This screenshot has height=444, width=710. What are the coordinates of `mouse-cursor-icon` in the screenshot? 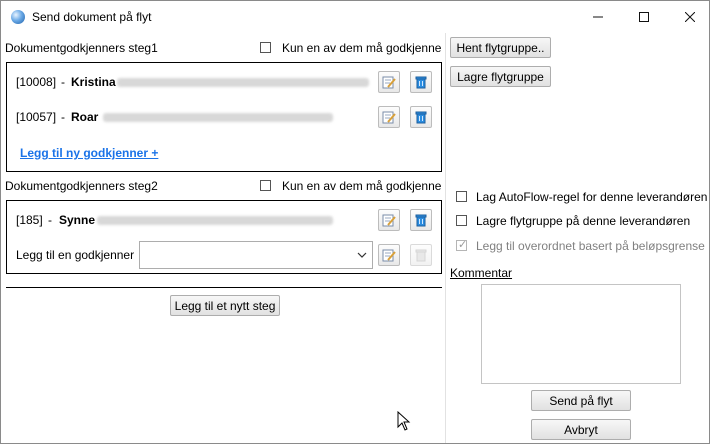 It's located at (404, 421).